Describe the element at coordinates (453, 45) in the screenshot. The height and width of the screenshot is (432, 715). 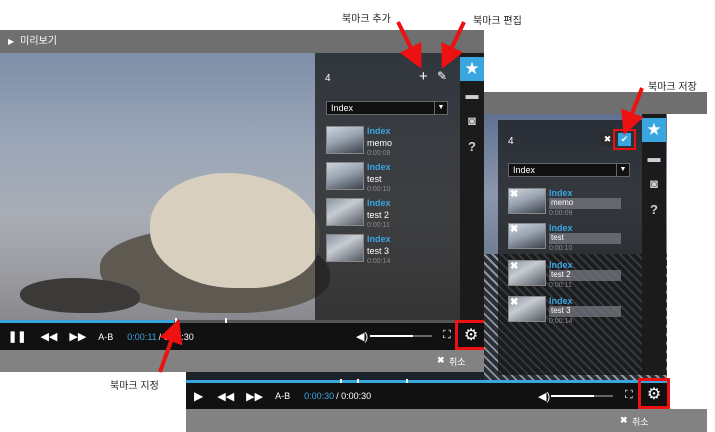
I see `arrow-edit` at that location.